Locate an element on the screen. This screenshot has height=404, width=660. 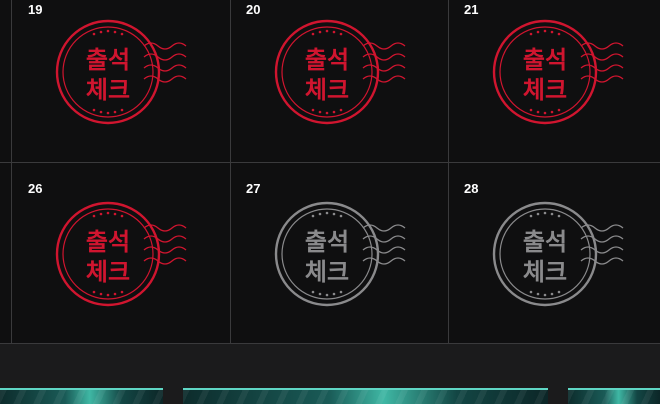
calendar-day-cell: 20 출석 체크 is located at coordinates (339, 81).